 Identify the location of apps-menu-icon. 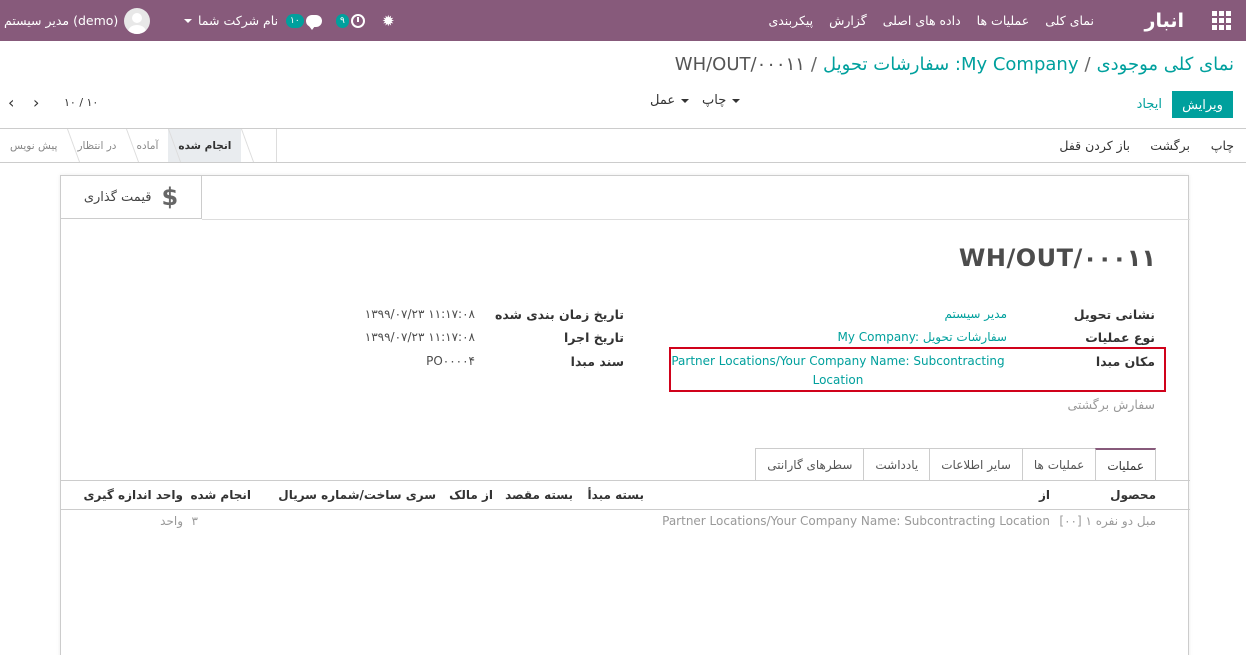
(1222, 20).